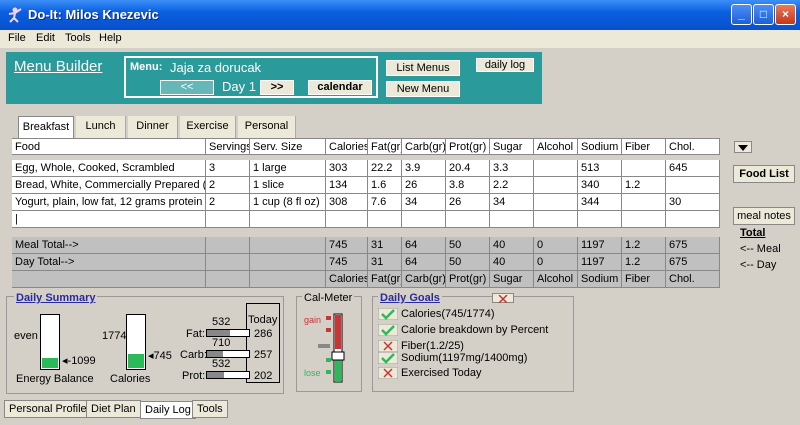 The width and height of the screenshot is (800, 425). Describe the element at coordinates (600, 168) in the screenshot. I see `table-cell: 513` at that location.